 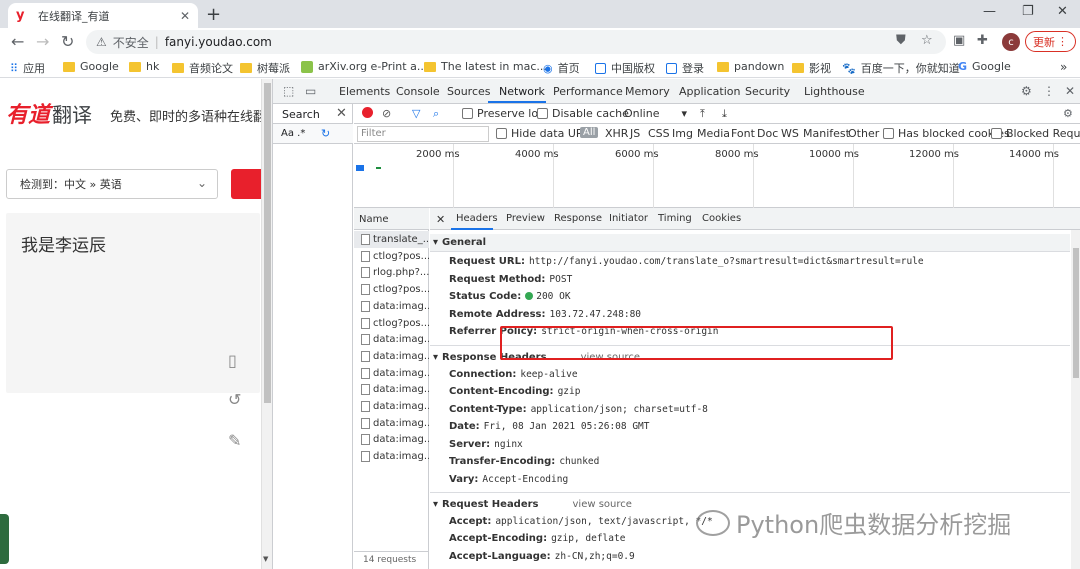 What do you see at coordinates (469, 91) in the screenshot?
I see `tab-sources: Sources` at bounding box center [469, 91].